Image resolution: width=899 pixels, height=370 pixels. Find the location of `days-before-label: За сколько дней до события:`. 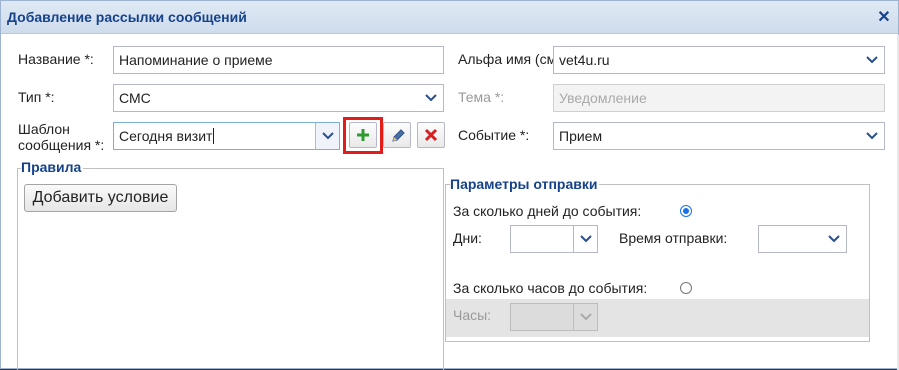

days-before-label: За сколько дней до события: is located at coordinates (547, 211).